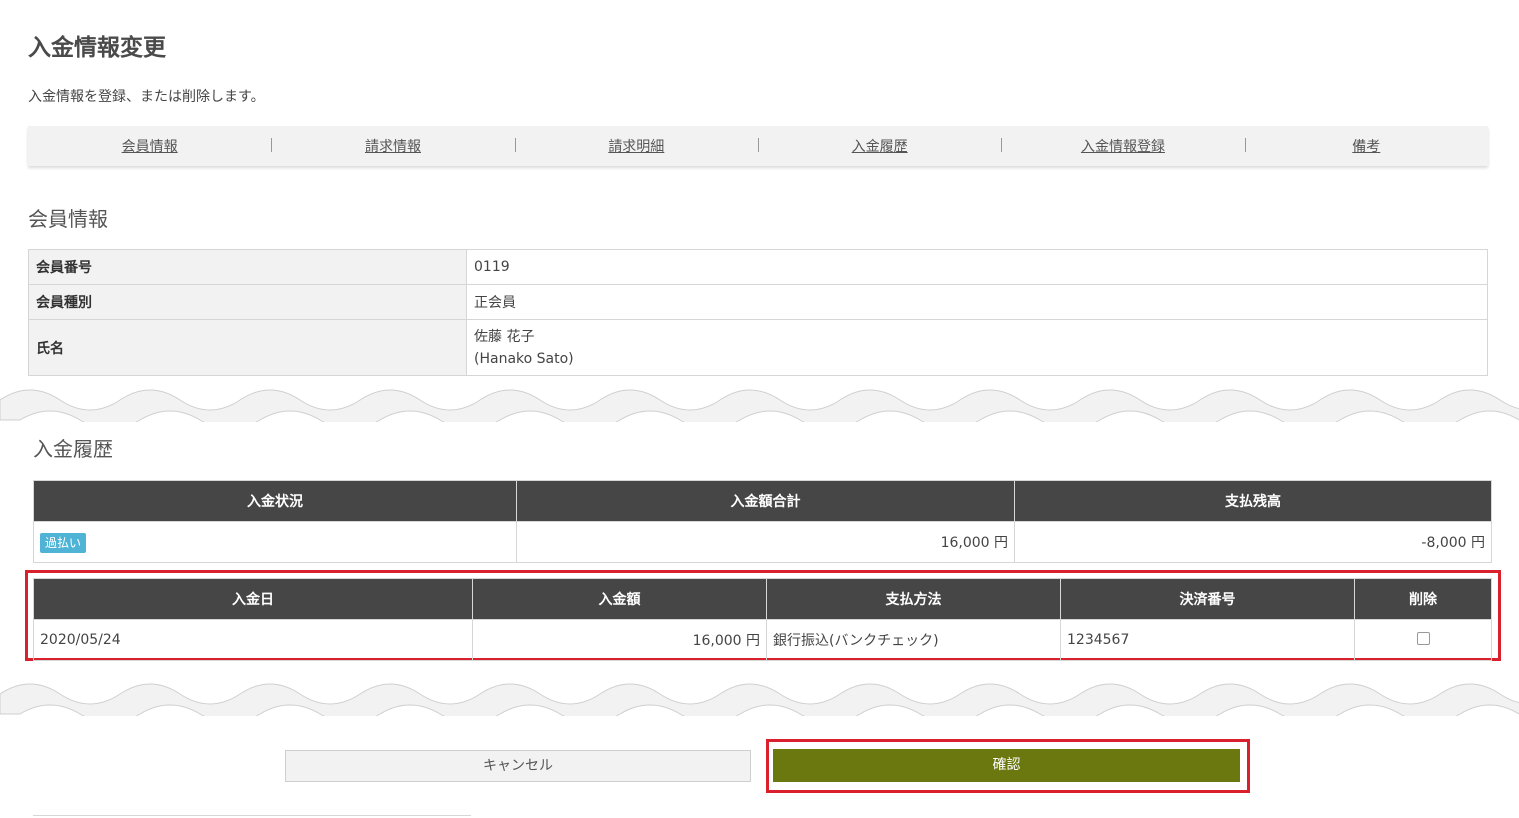 The image size is (1519, 818). Describe the element at coordinates (504, 336) in the screenshot. I see `member-name-value: 佐藤 花子` at that location.